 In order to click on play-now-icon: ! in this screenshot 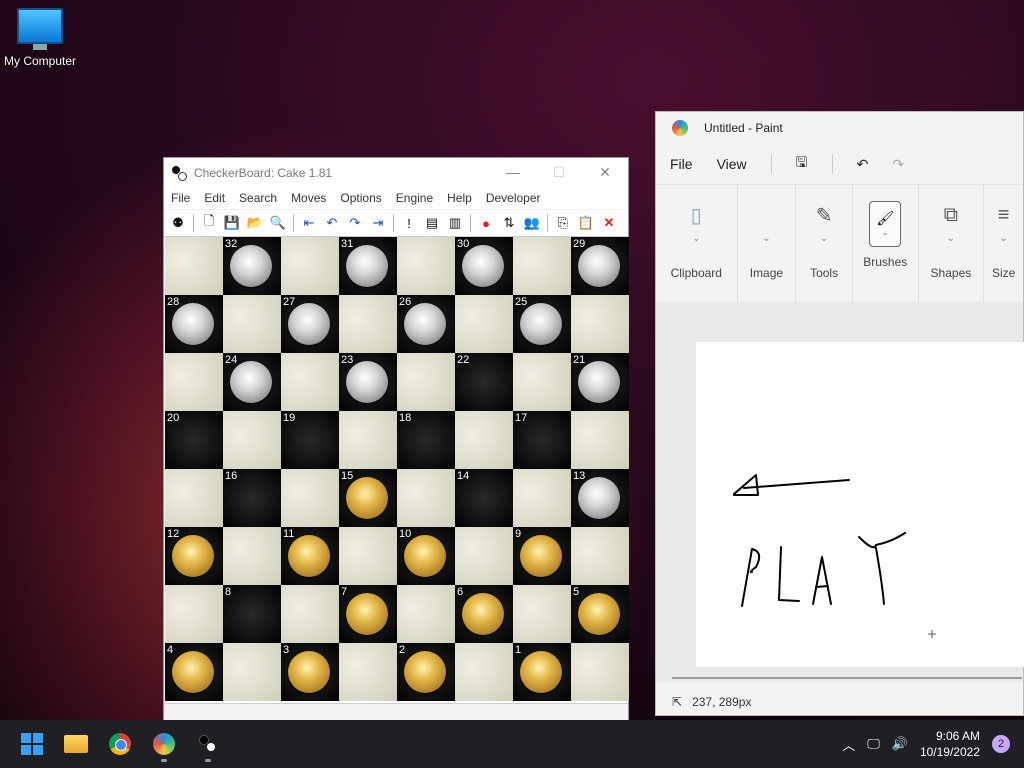, I will do `click(409, 223)`.